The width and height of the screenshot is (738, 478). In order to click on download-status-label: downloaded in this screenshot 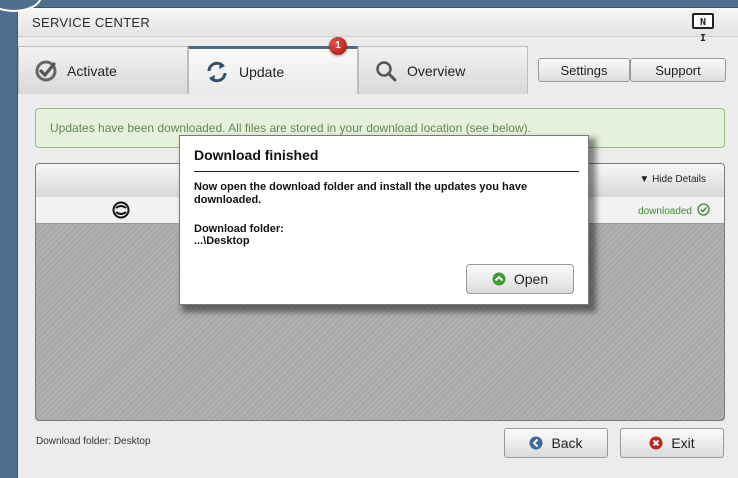, I will do `click(665, 211)`.